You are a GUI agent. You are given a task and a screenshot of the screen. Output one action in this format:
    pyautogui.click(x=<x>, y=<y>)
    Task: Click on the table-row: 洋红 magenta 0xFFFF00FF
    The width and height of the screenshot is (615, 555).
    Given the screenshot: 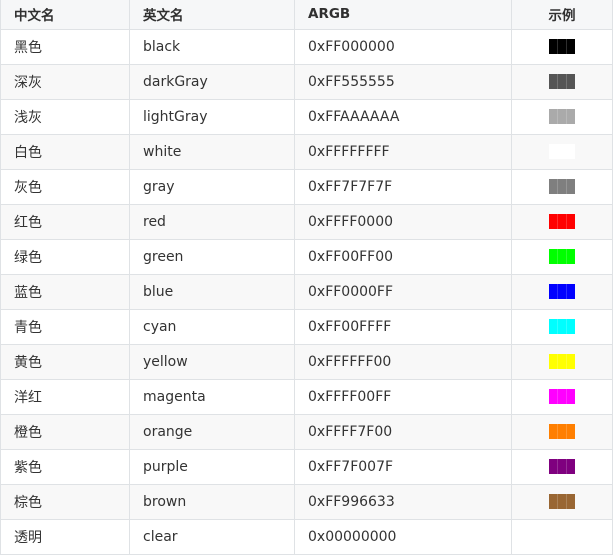 What is the action you would take?
    pyautogui.click(x=306, y=396)
    